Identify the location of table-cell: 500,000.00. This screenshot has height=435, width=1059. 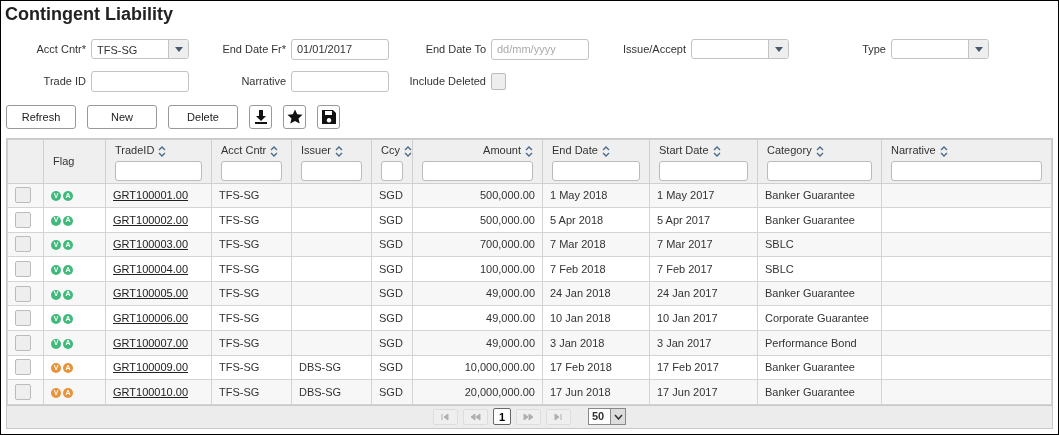
(507, 219).